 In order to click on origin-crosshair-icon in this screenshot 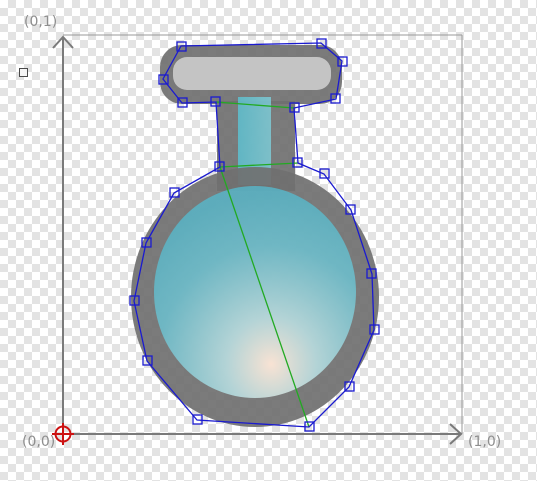, I will do `click(63, 434)`.